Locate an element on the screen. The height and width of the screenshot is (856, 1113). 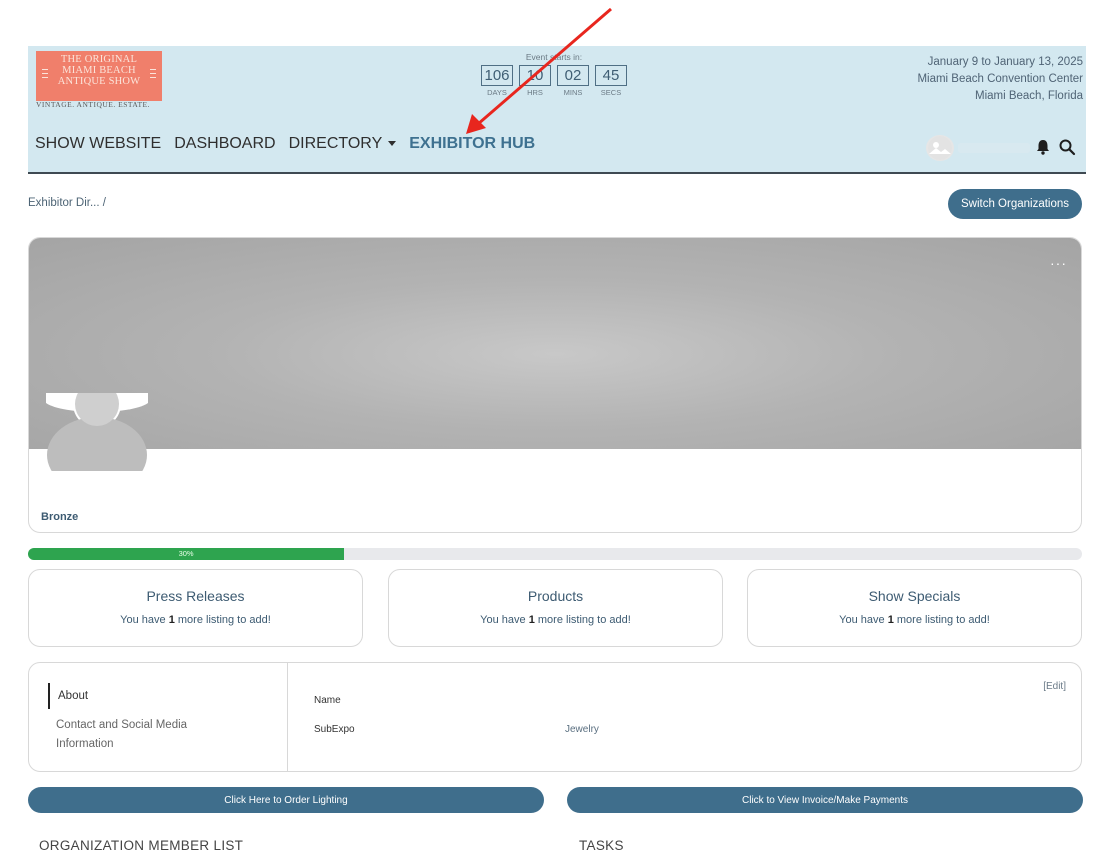
member-list-heading: ORGANIZATION MEMBER LIST is located at coordinates (141, 845).